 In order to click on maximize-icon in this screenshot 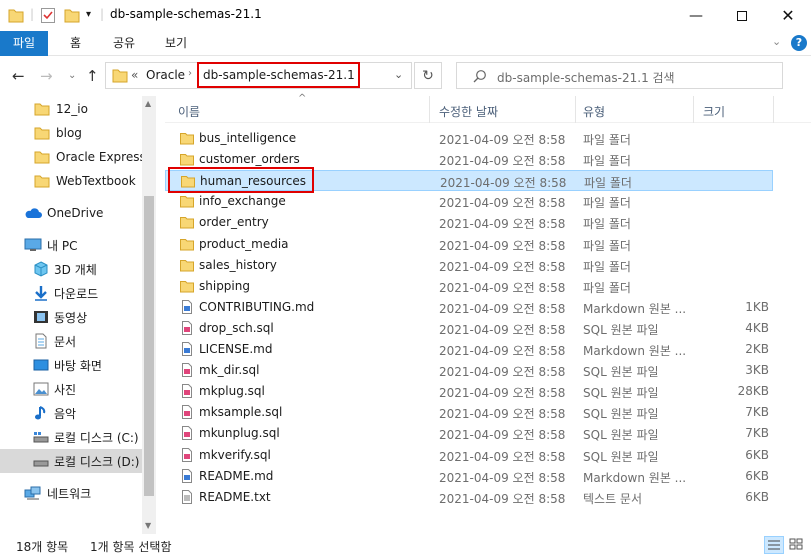, I will do `click(742, 15)`.